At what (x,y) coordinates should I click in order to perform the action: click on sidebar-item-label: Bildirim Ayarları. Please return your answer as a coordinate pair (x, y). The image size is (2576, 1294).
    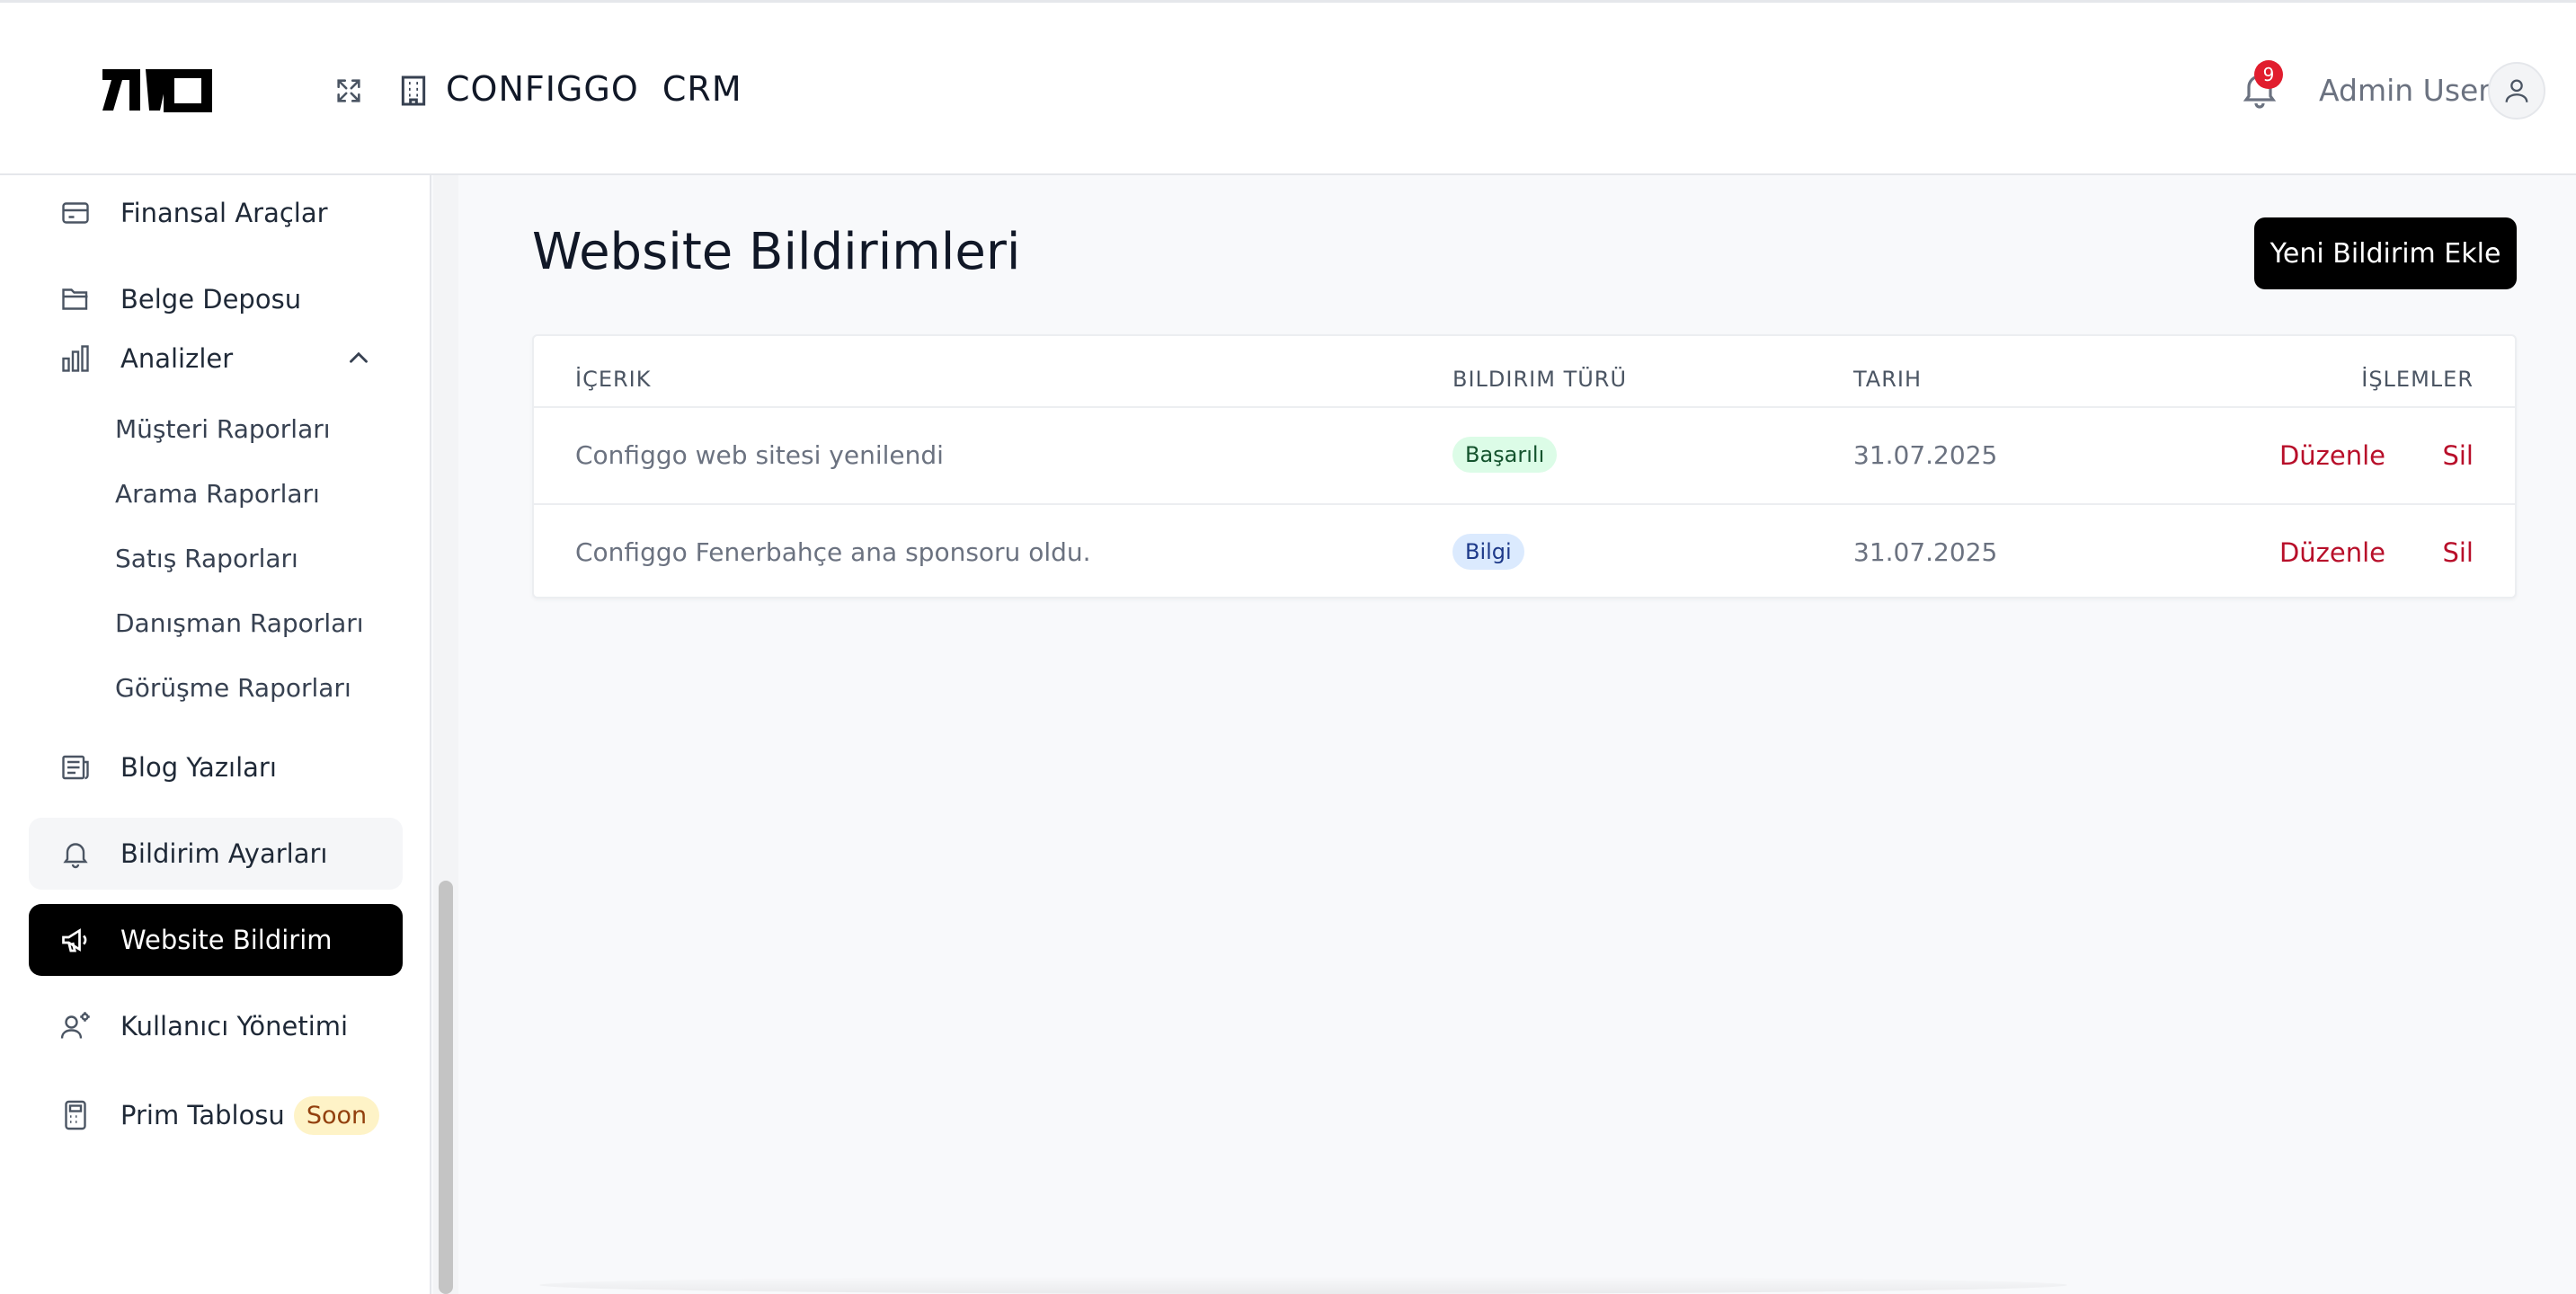
    Looking at the image, I should click on (224, 853).